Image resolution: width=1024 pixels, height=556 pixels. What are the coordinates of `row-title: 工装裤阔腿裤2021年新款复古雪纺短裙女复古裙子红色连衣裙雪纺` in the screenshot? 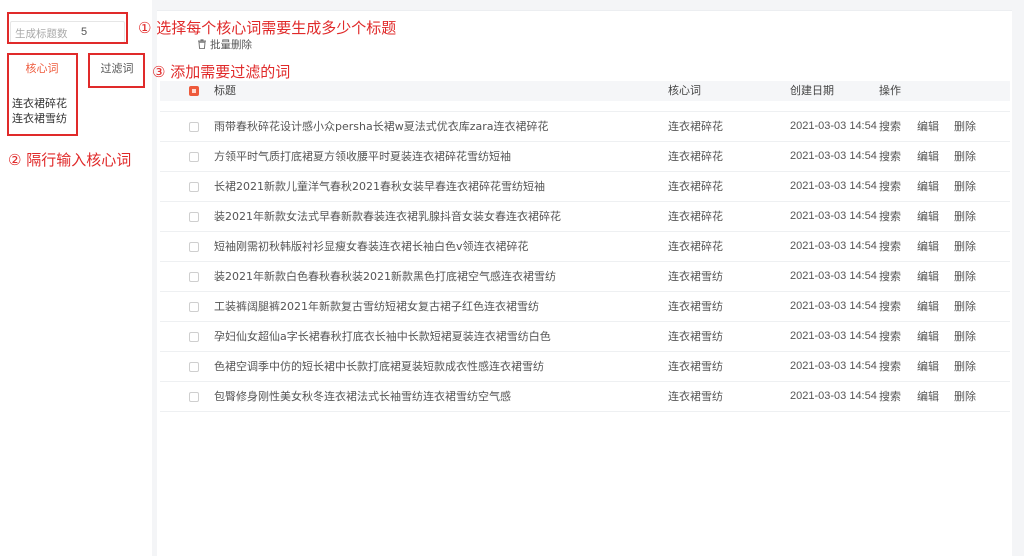 It's located at (376, 306).